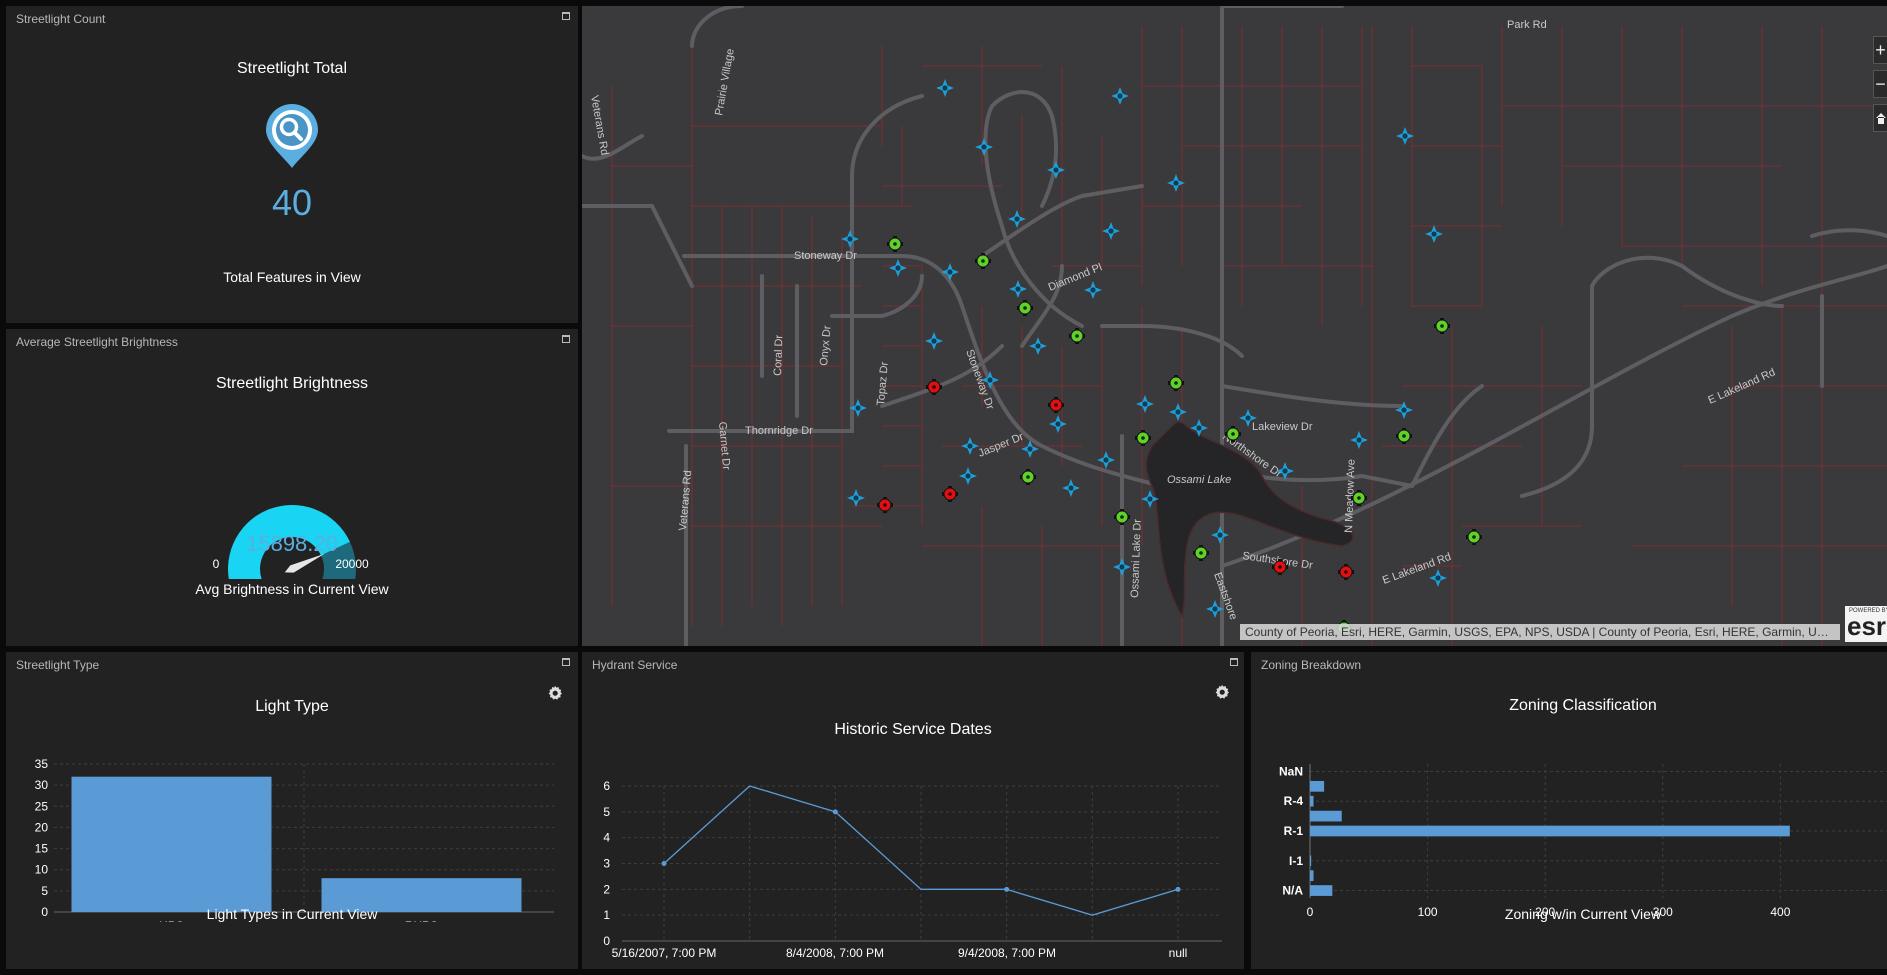 This screenshot has height=975, width=1887. Describe the element at coordinates (778, 355) in the screenshot. I see `street-label: Coral Dr` at that location.